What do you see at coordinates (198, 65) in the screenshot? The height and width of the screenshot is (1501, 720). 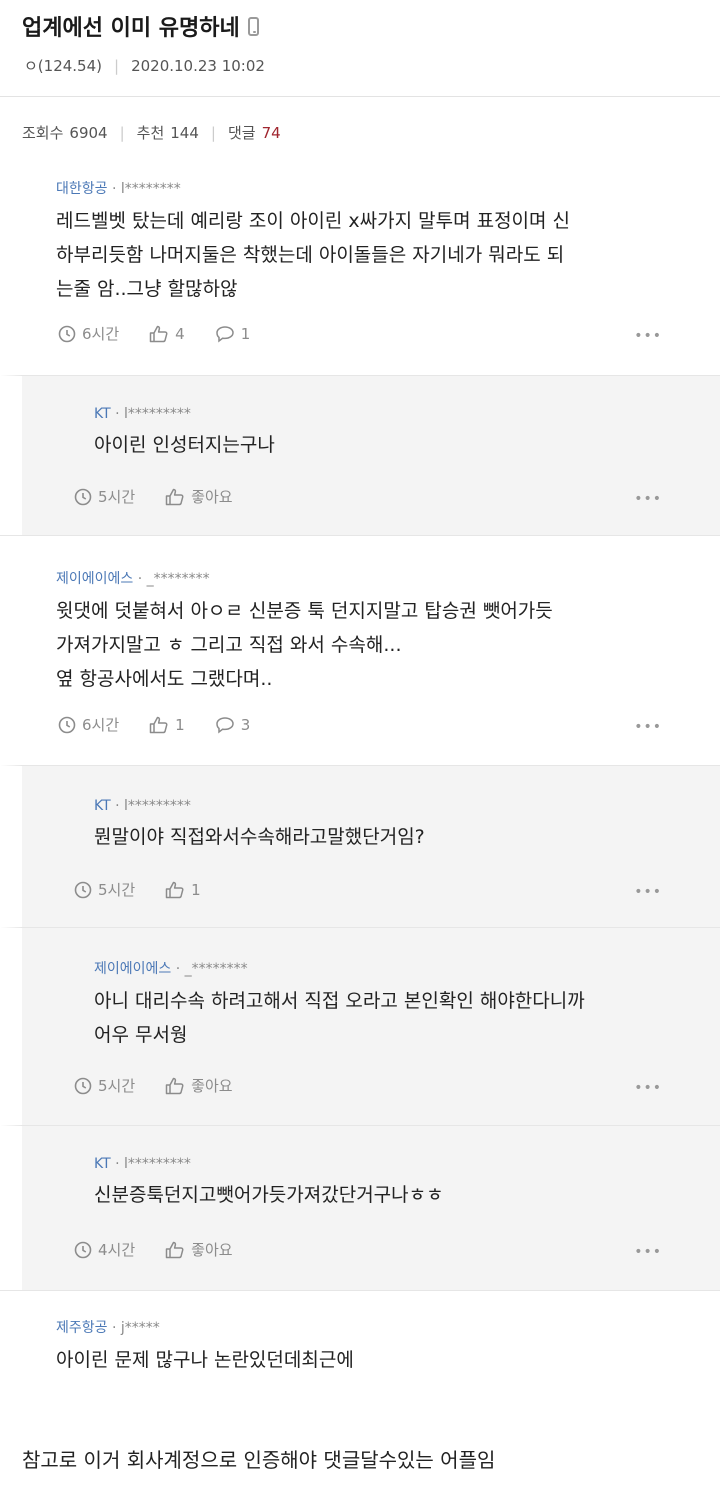 I see `post-datetime: 2020.10.23 10:02` at bounding box center [198, 65].